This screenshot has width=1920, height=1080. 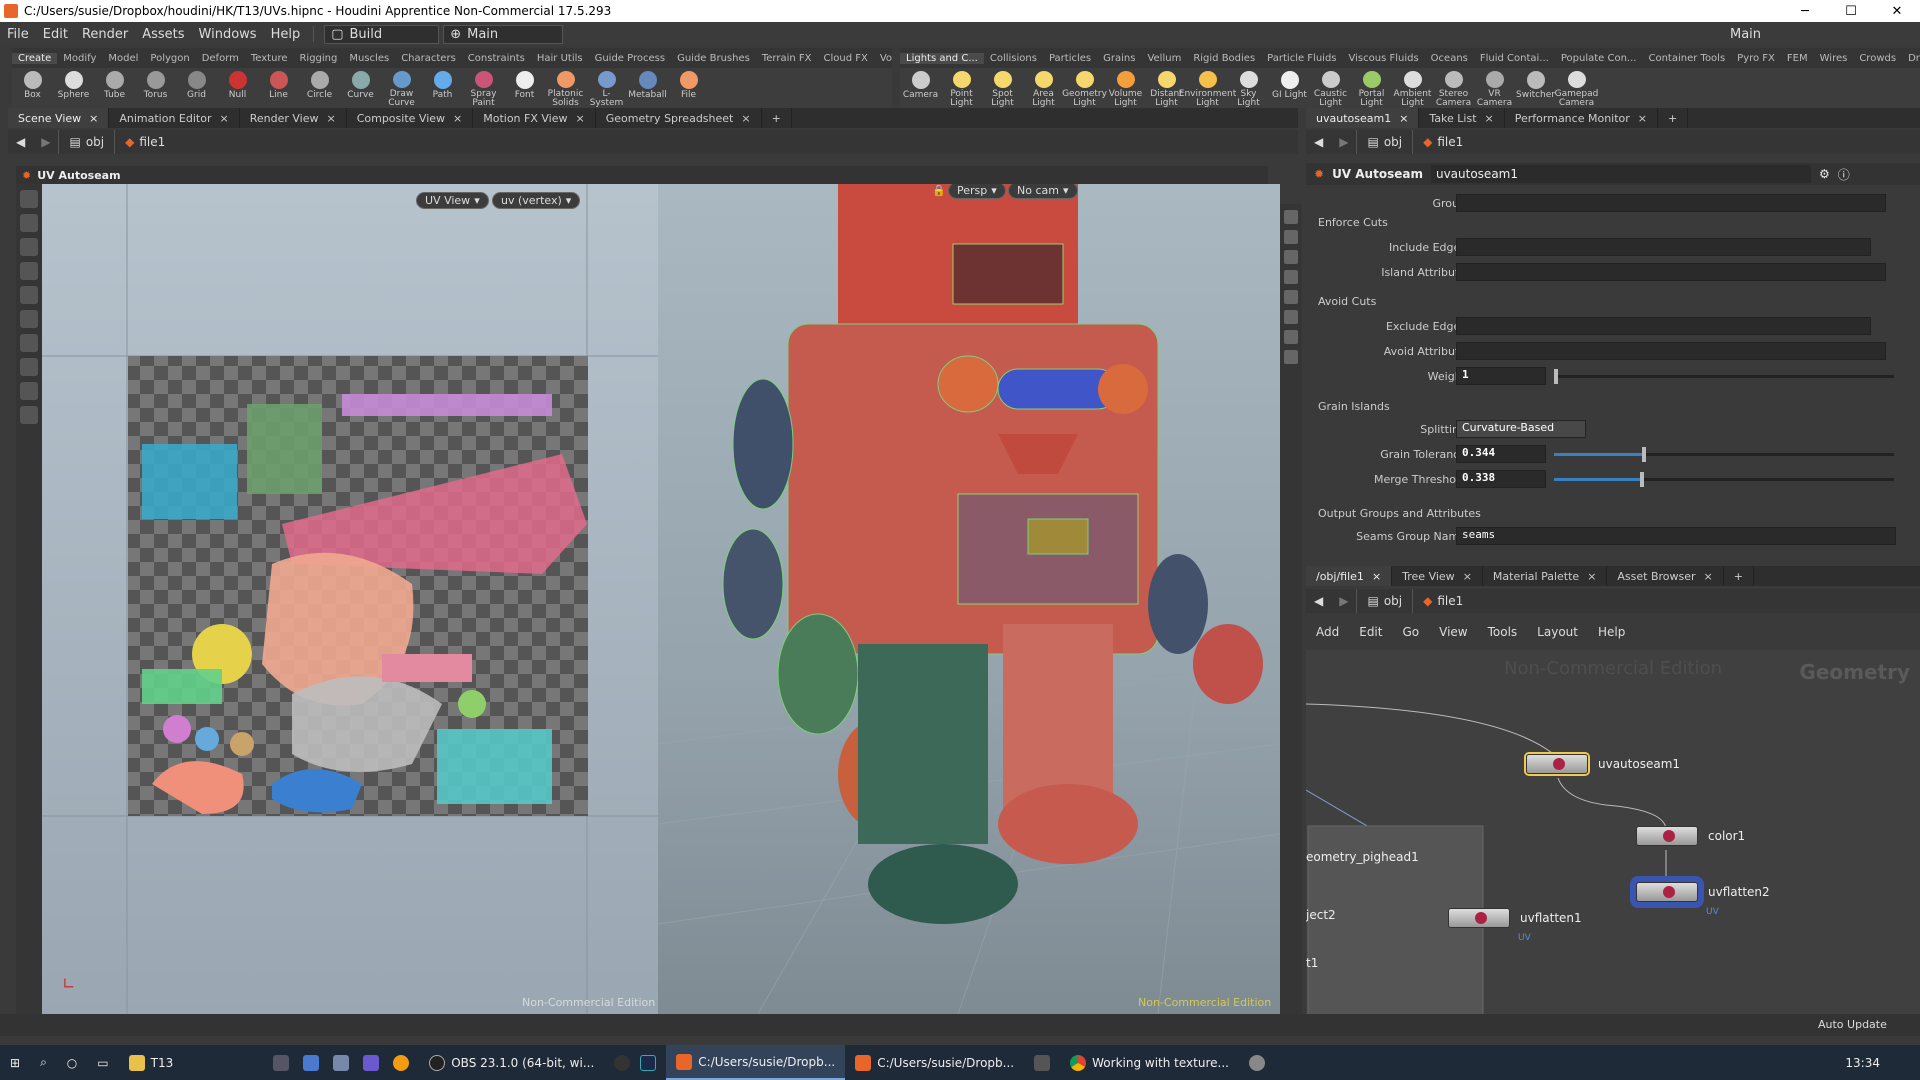 What do you see at coordinates (1671, 351) in the screenshot?
I see `avoid-attr-field` at bounding box center [1671, 351].